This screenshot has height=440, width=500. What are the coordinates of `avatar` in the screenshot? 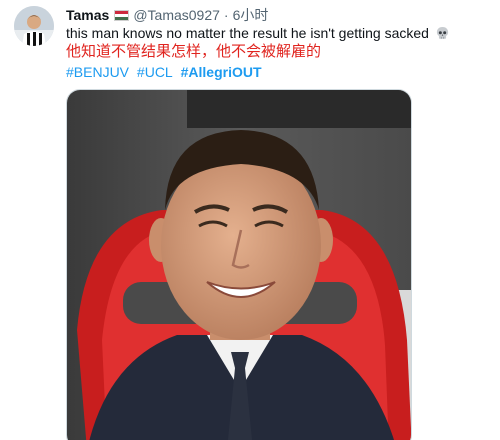 It's located at (34, 26).